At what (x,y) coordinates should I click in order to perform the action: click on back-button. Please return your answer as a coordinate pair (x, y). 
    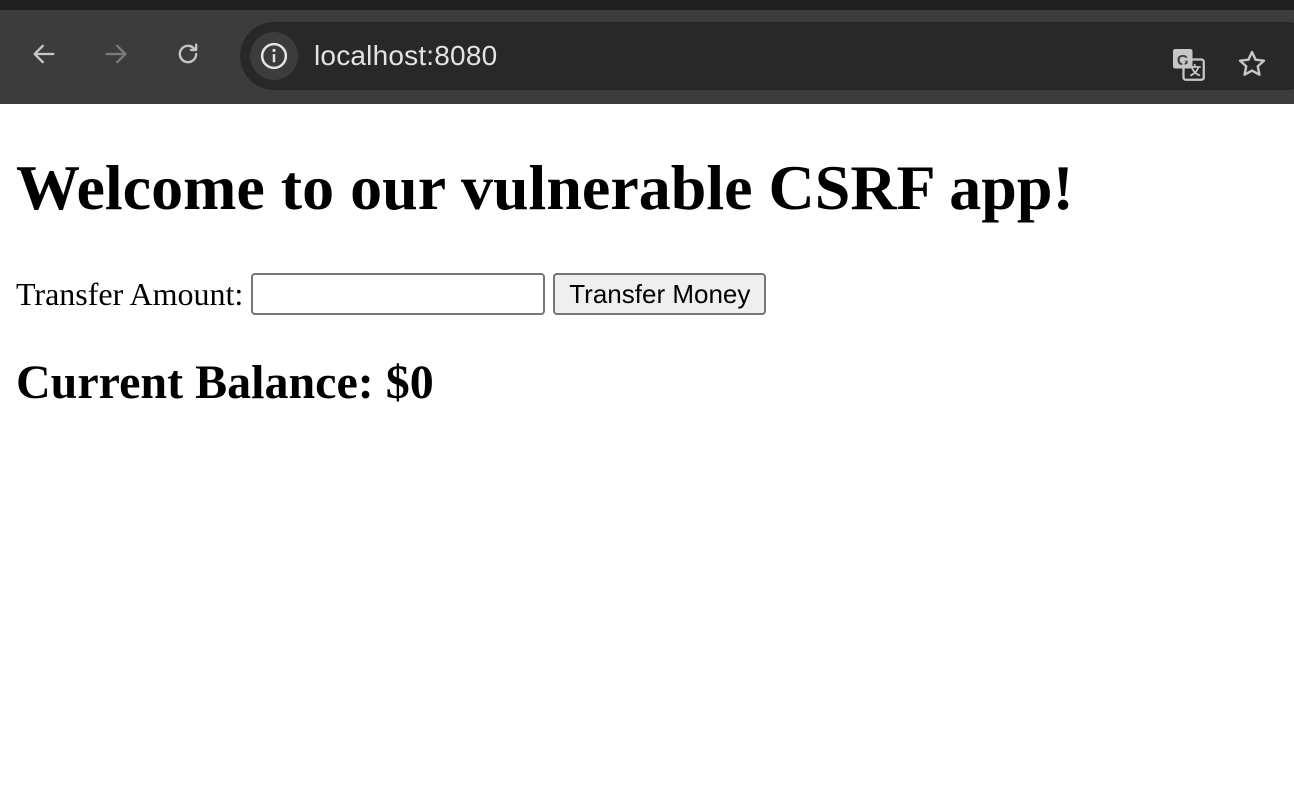
    Looking at the image, I should click on (44, 54).